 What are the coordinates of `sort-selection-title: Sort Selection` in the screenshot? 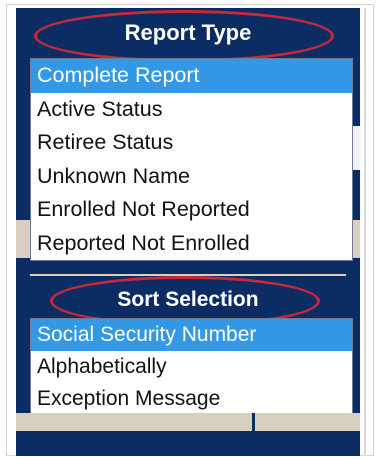 It's located at (188, 299).